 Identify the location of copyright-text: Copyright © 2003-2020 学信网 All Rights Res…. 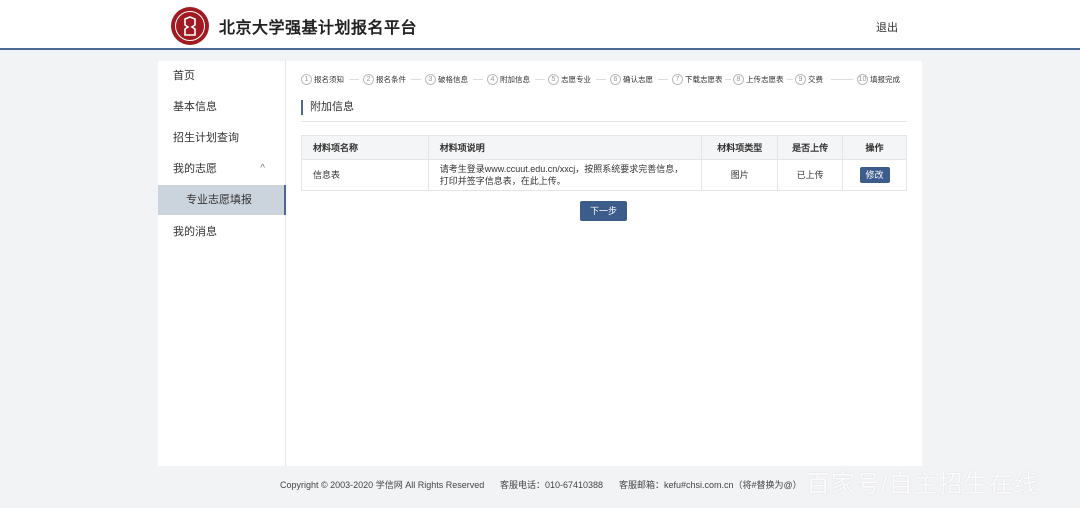
(382, 485).